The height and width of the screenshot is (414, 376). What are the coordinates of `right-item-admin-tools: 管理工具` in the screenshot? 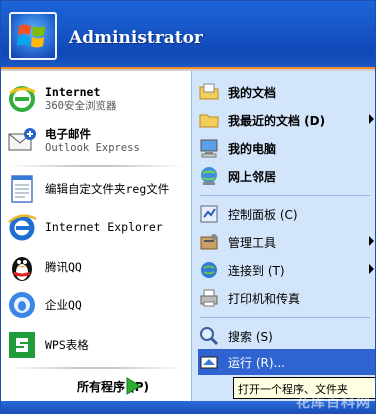 It's located at (286, 242).